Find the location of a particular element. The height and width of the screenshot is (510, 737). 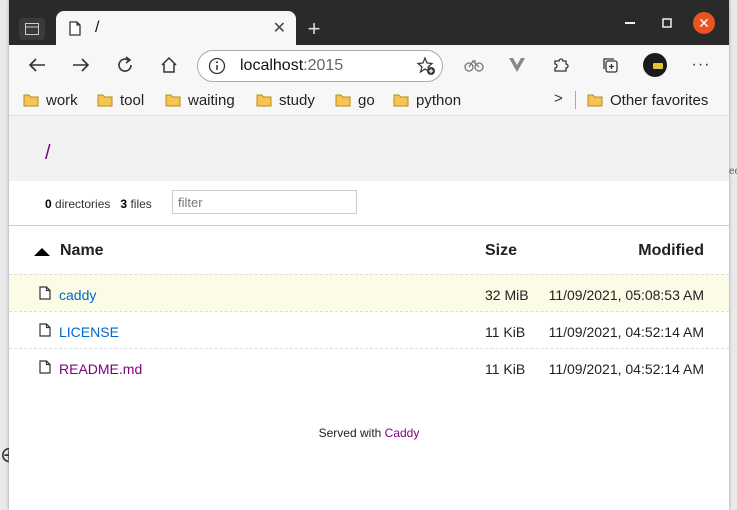

file-size: 32 MiB is located at coordinates (507, 295).